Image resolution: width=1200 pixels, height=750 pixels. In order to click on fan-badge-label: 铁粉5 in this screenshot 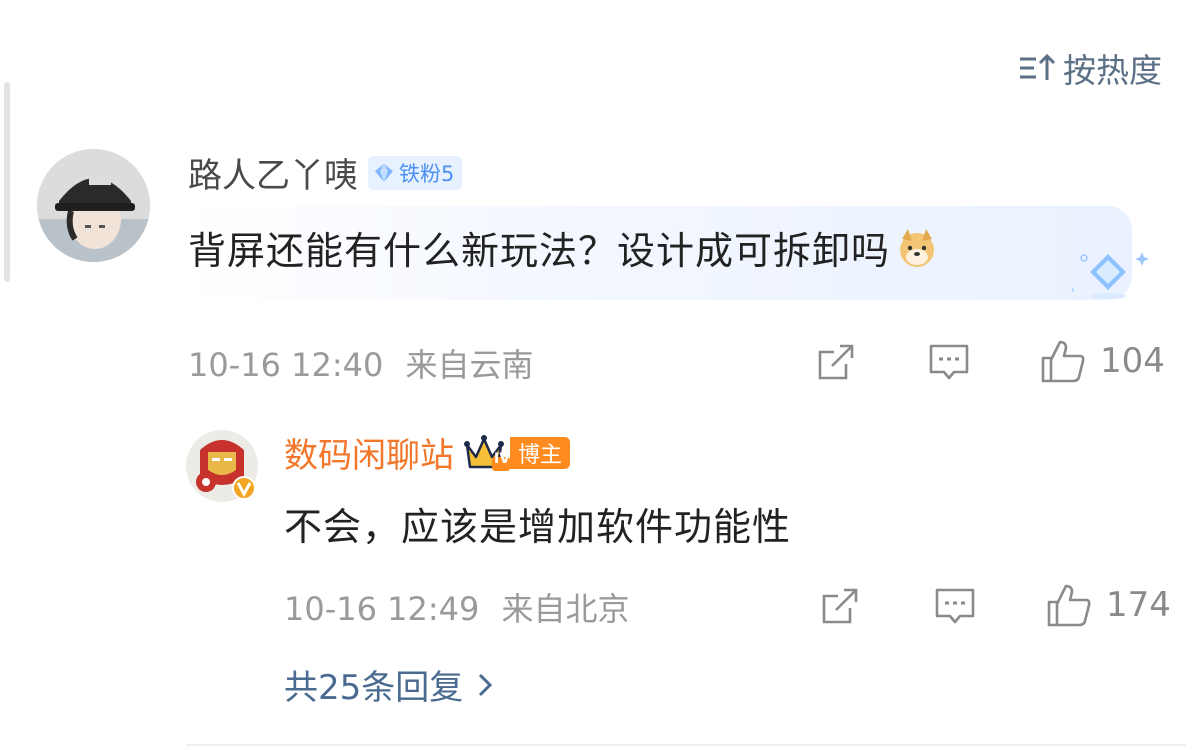, I will do `click(427, 173)`.